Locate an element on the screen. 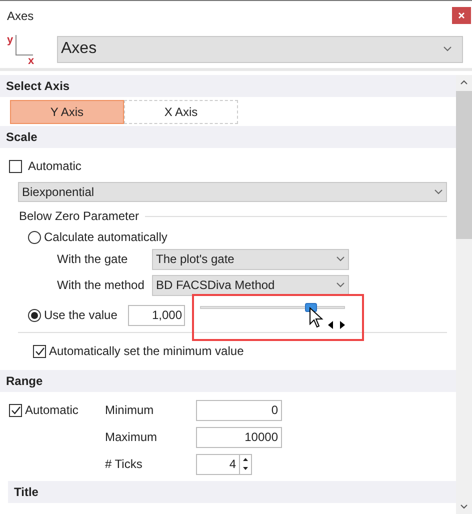 The height and width of the screenshot is (514, 472). axis-tab: Y Axis is located at coordinates (67, 112).